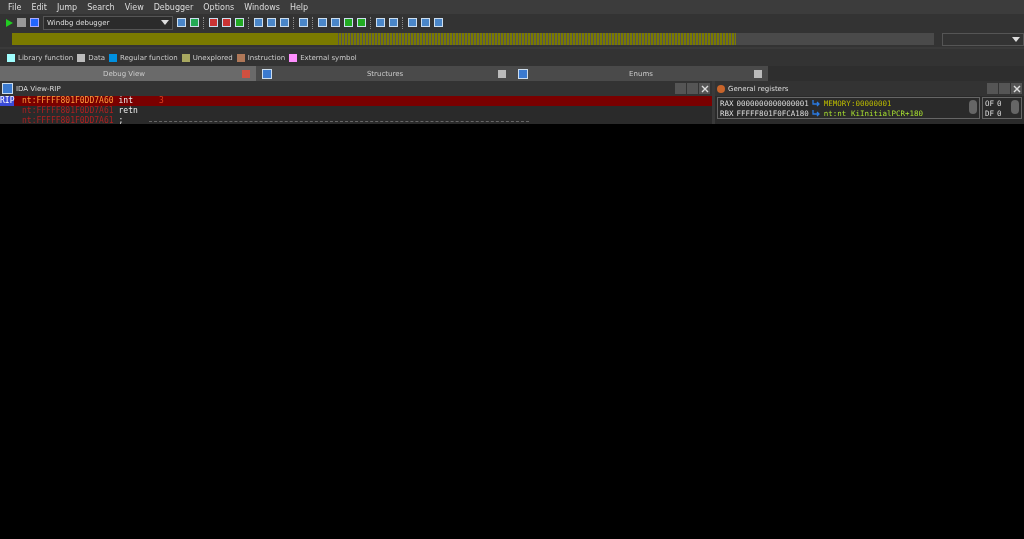 This screenshot has height=539, width=1024. Describe the element at coordinates (173, 7) in the screenshot. I see `menu-item: Debugger` at that location.